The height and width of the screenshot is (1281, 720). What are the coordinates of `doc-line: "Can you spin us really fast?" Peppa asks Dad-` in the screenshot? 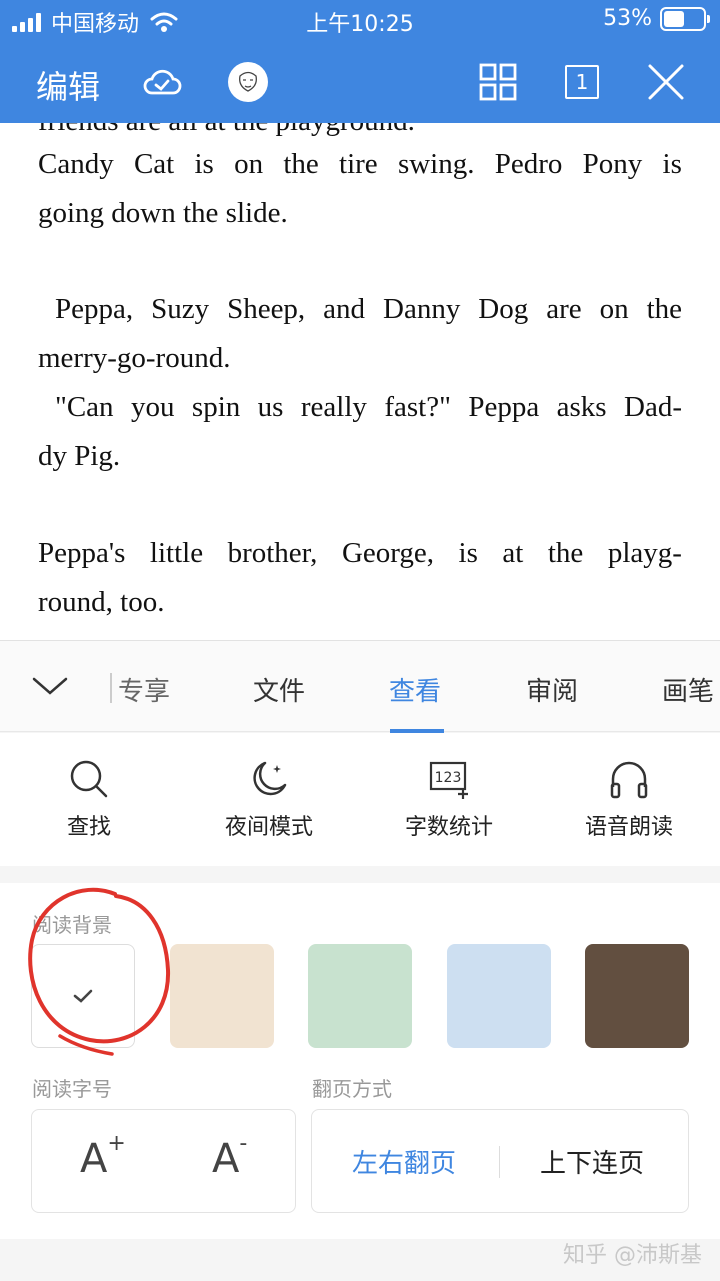 It's located at (368, 407).